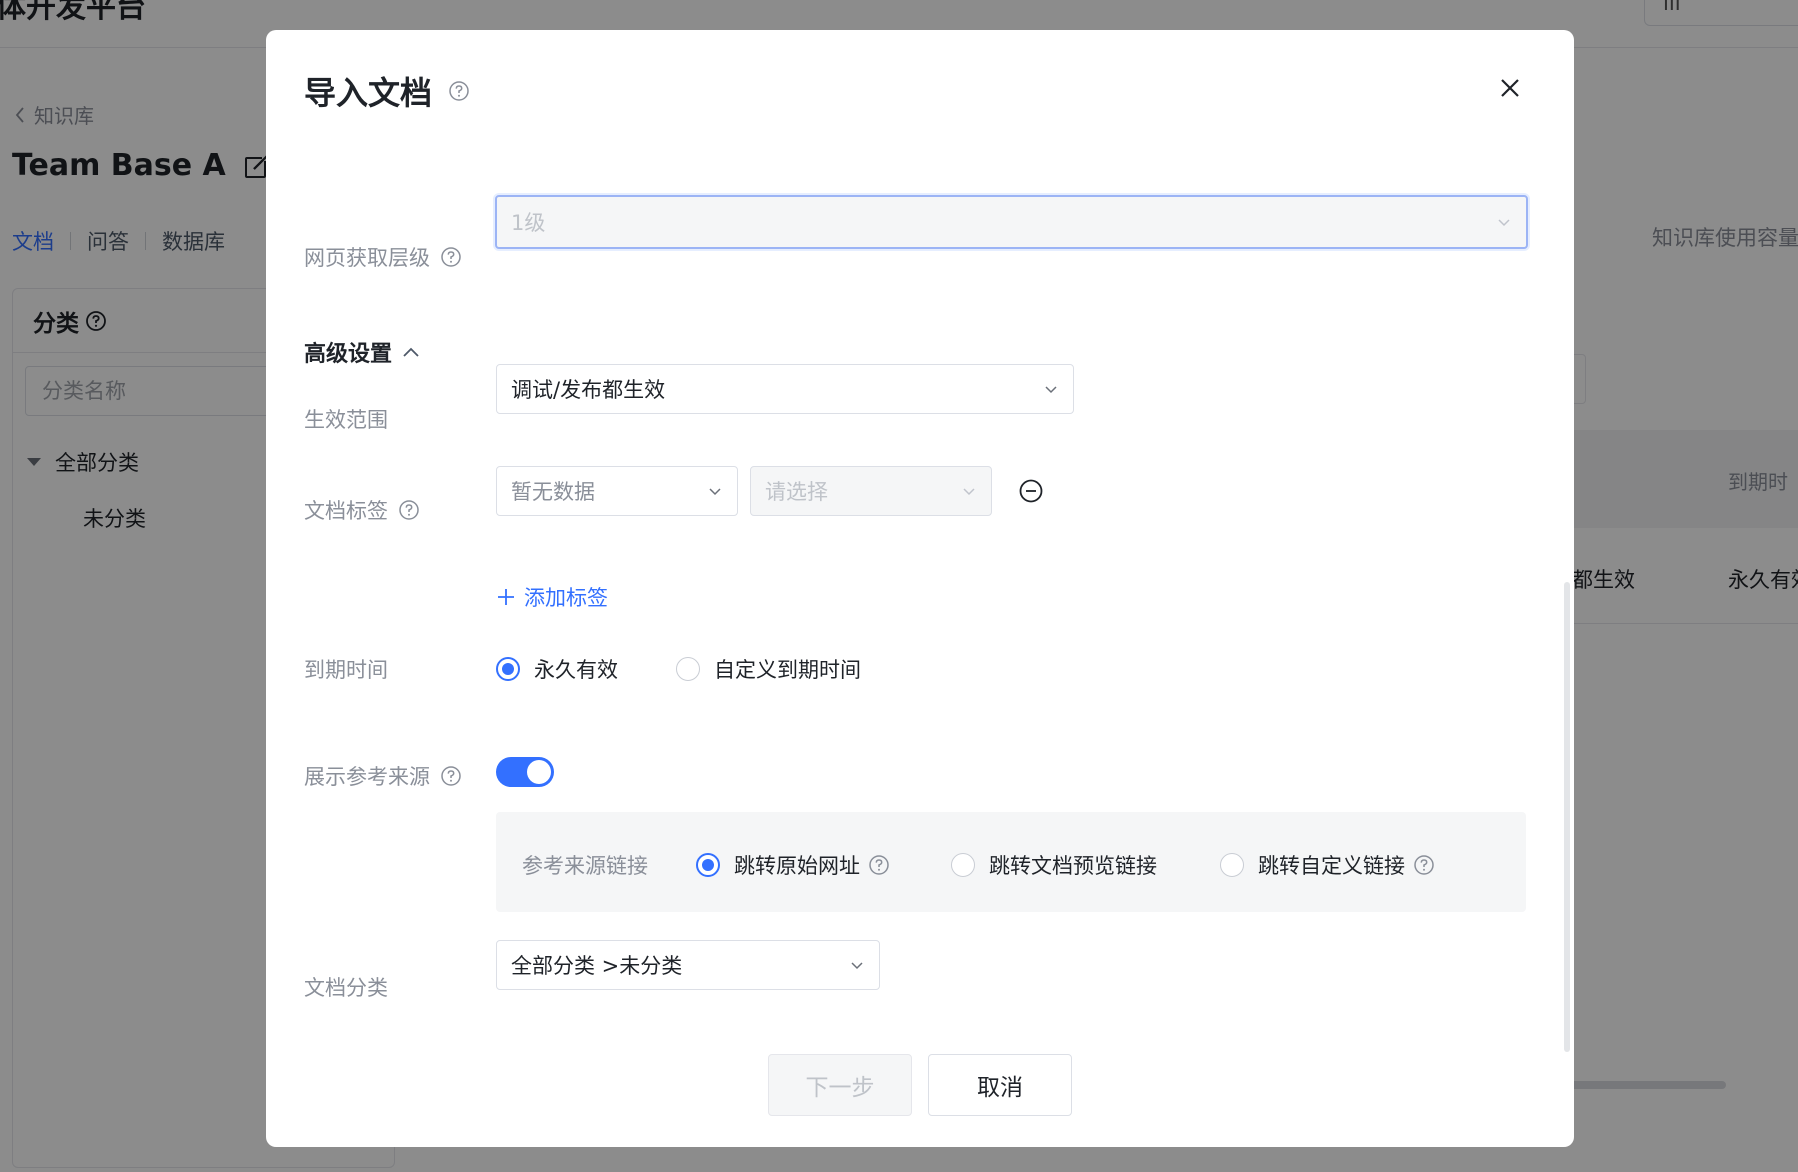  Describe the element at coordinates (871, 491) in the screenshot. I see `tag-value-select: 请选择` at that location.